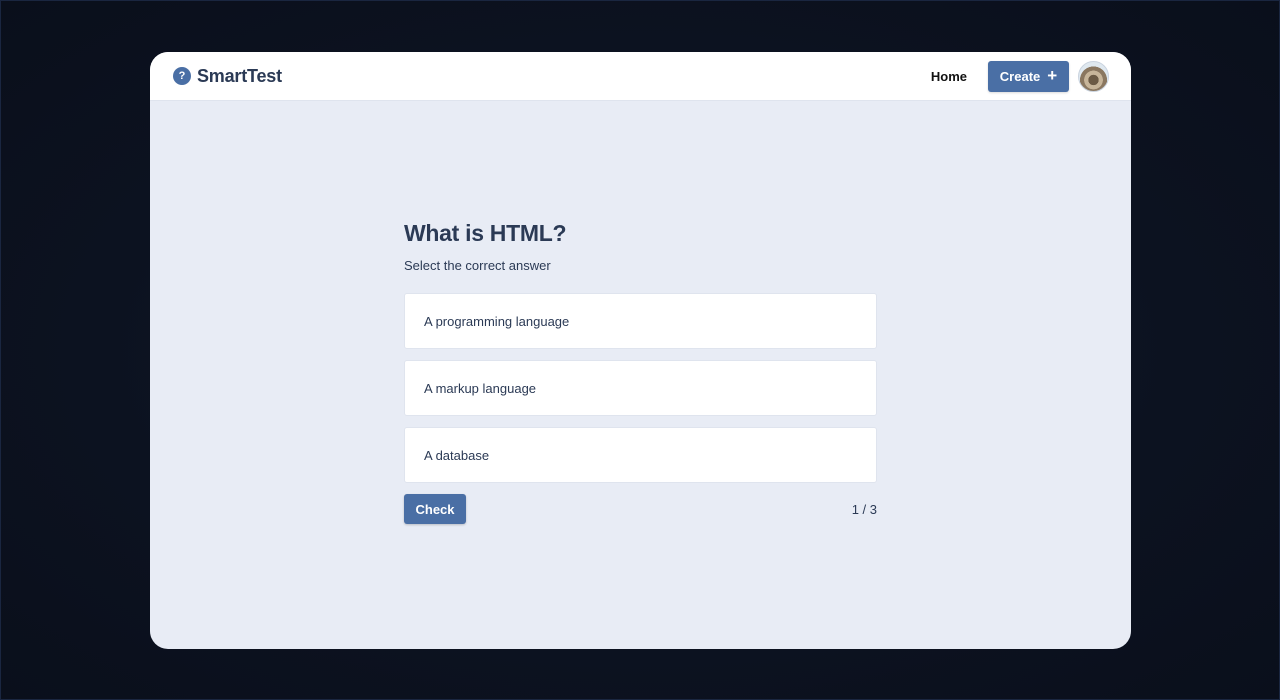  What do you see at coordinates (1052, 75) in the screenshot?
I see `plus-icon: +` at bounding box center [1052, 75].